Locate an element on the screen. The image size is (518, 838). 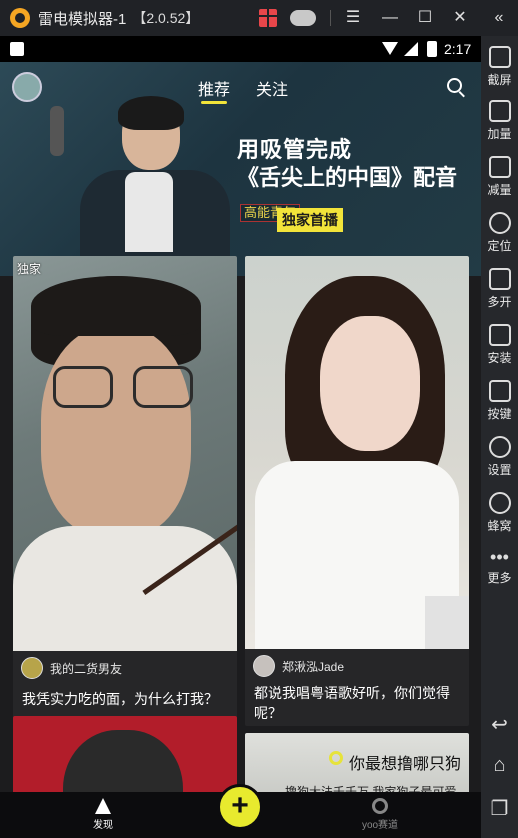
banner-person-hair is located at coordinates (151, 113).